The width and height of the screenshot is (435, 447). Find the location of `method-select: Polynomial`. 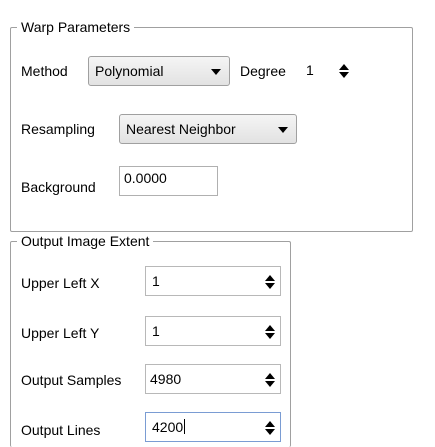

method-select: Polynomial is located at coordinates (159, 71).